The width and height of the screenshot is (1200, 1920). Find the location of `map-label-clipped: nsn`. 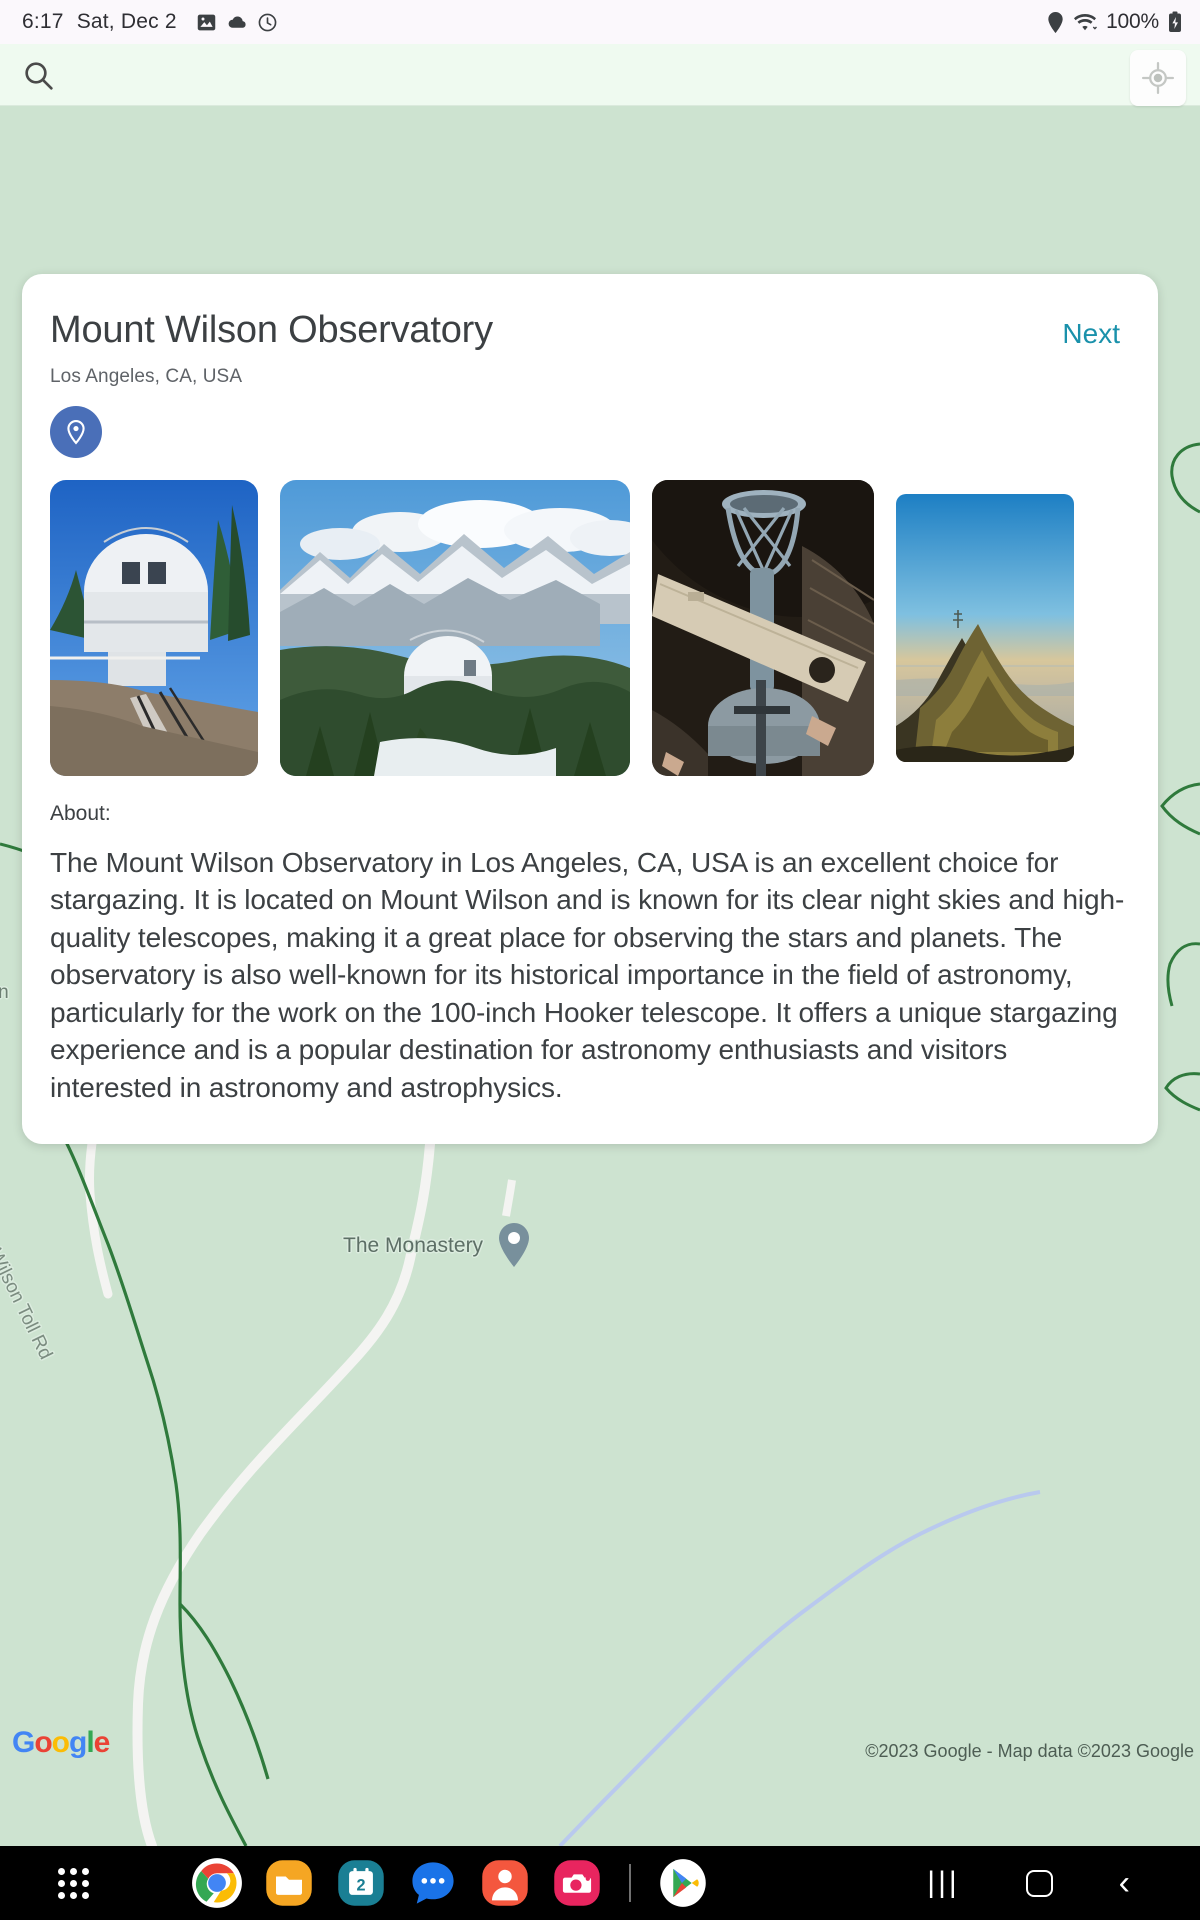

map-label-clipped: nsn is located at coordinates (4, 992).